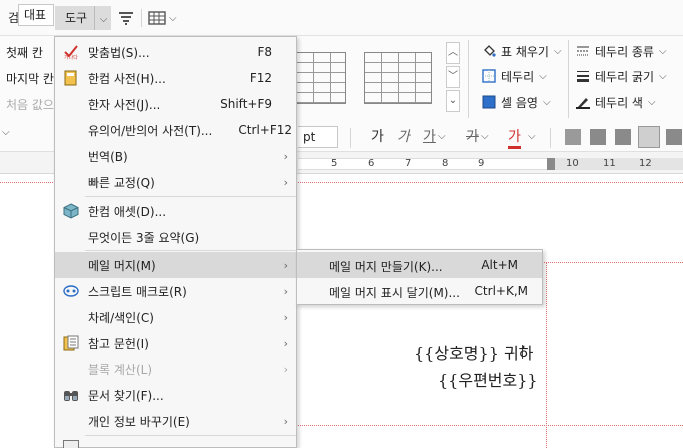 This screenshot has width=683, height=448. What do you see at coordinates (551, 164) in the screenshot?
I see `right-indent-marker` at bounding box center [551, 164].